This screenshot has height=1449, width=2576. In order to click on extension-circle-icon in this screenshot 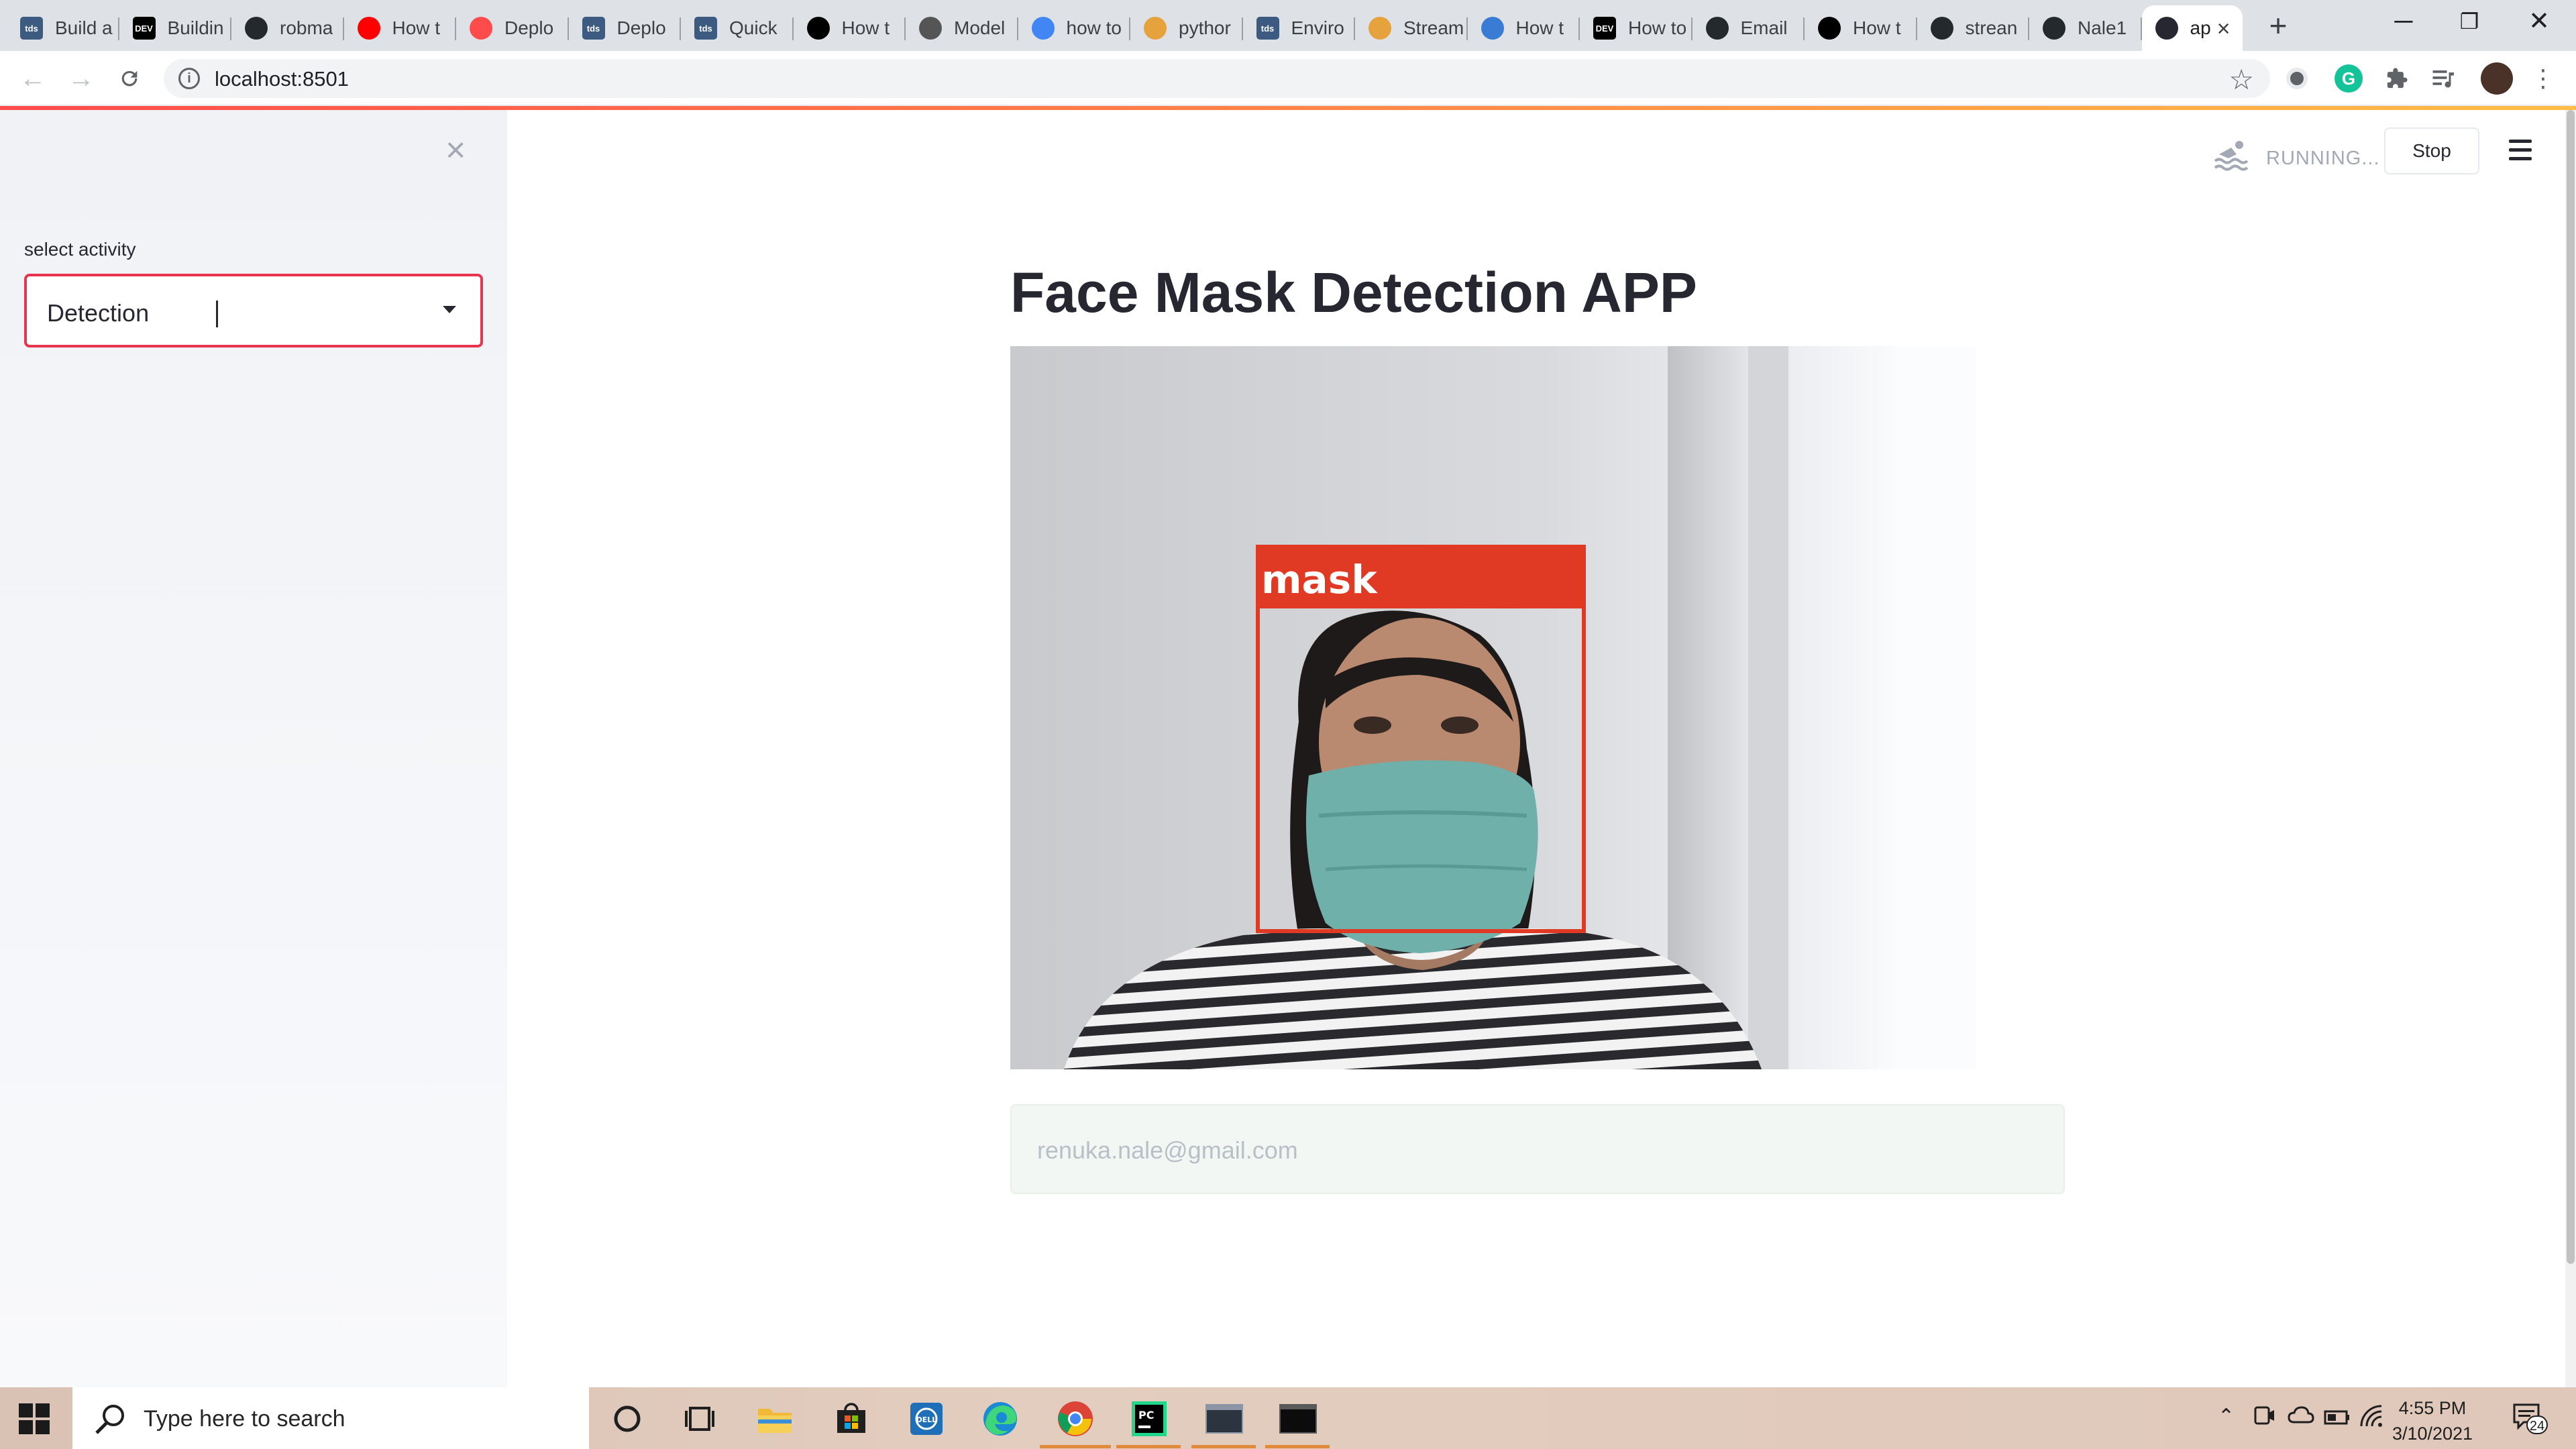, I will do `click(2297, 78)`.